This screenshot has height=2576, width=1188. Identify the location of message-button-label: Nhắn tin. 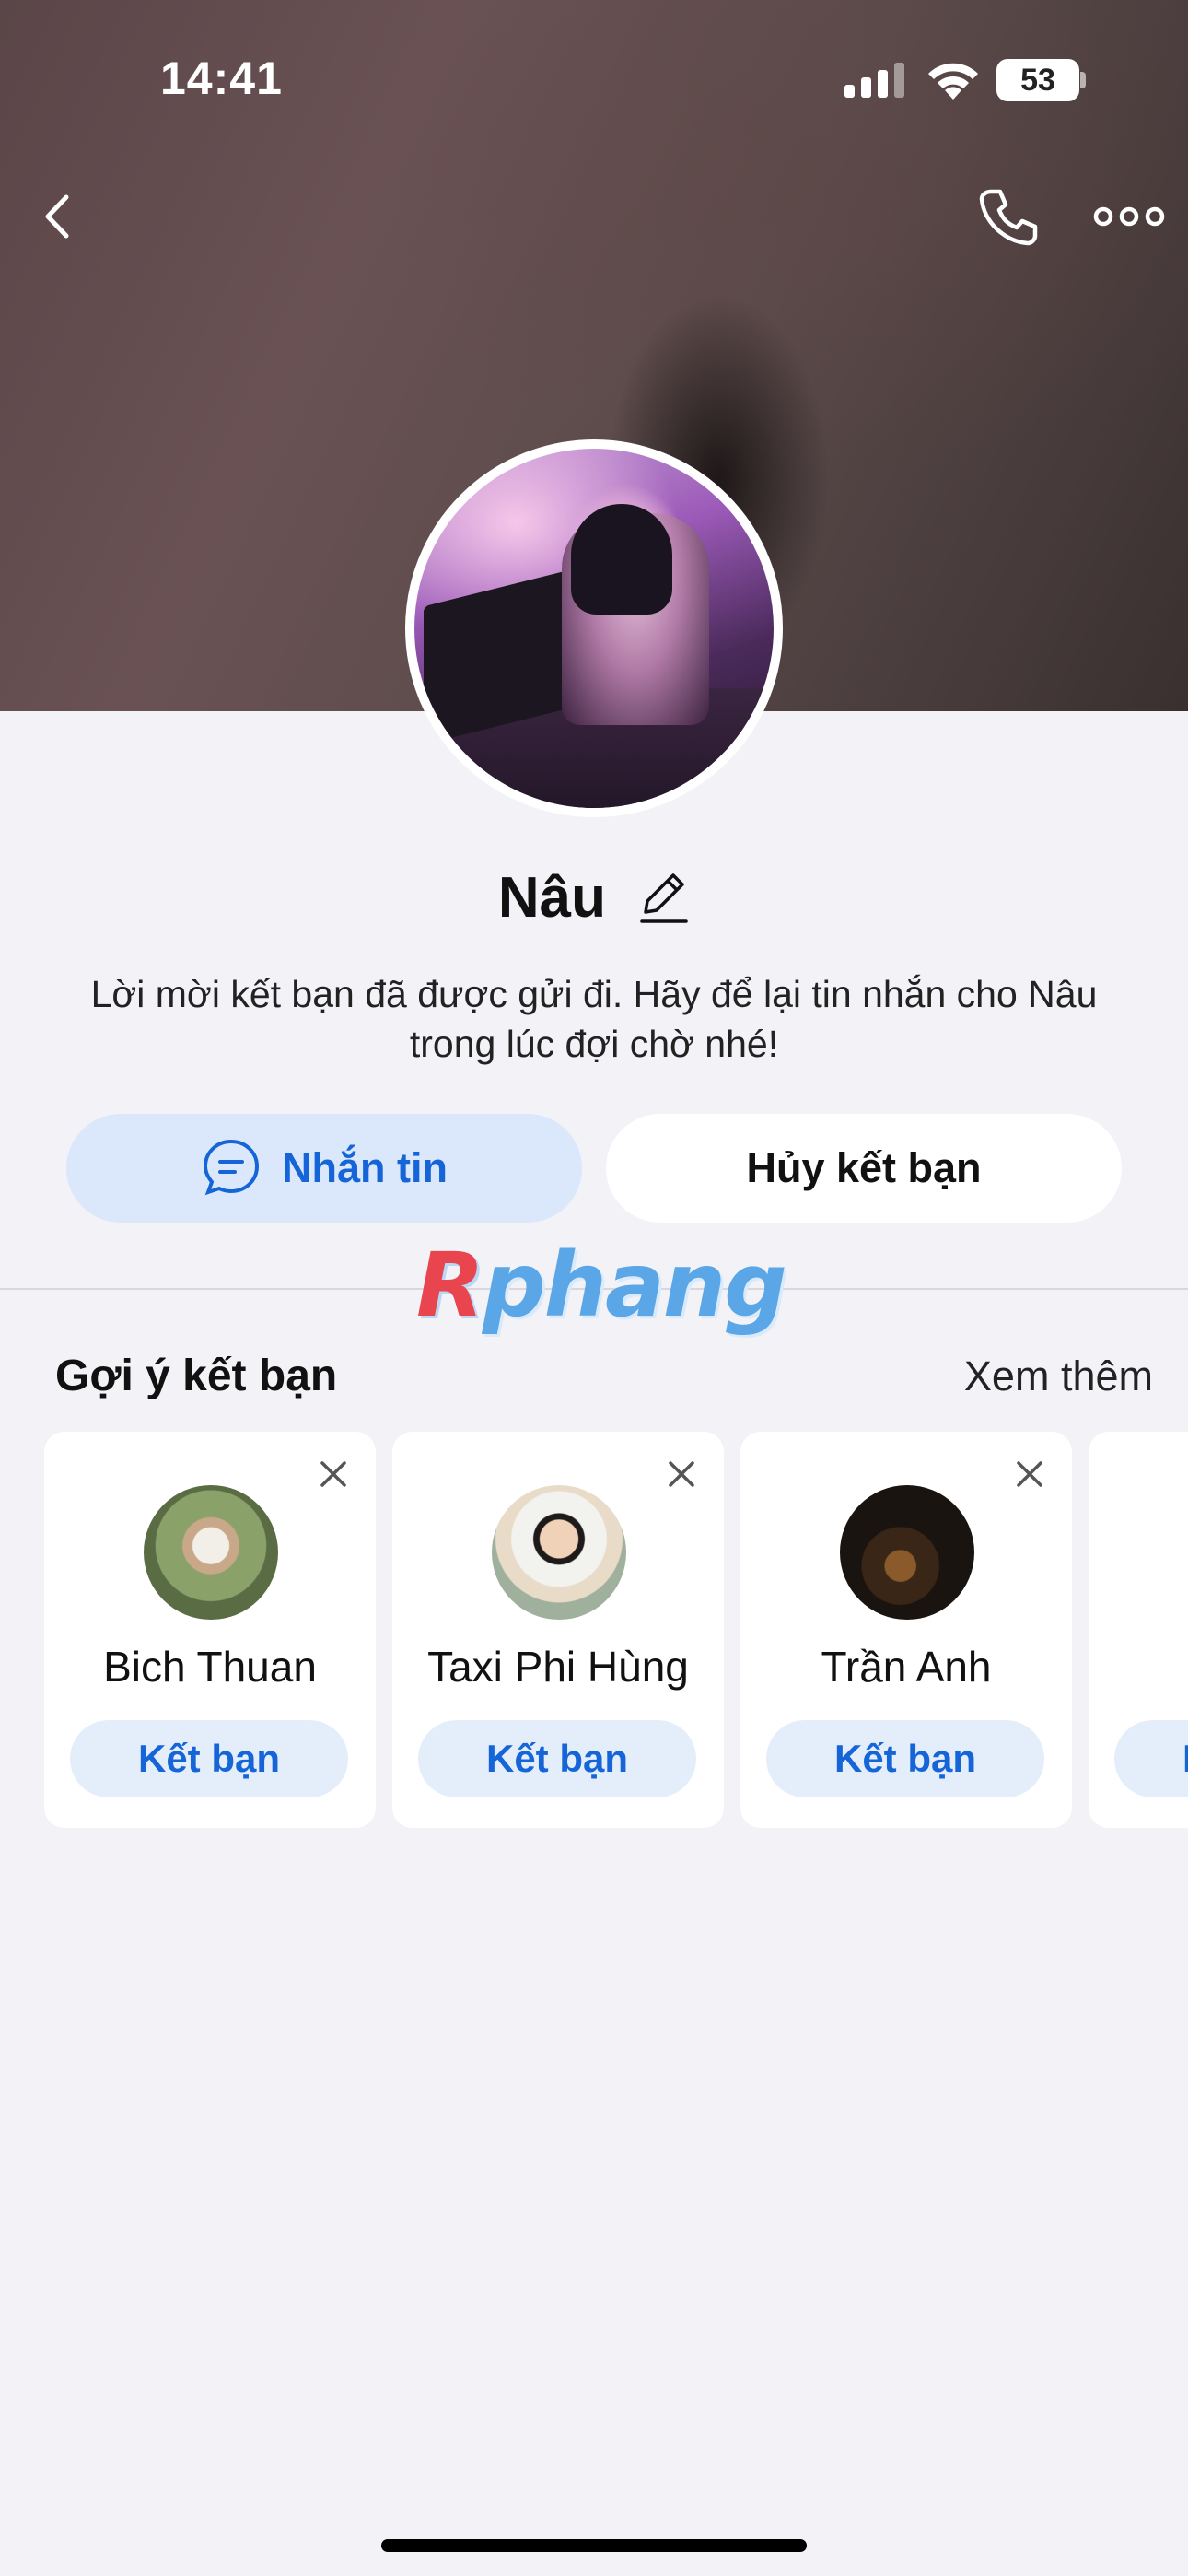
(365, 1167).